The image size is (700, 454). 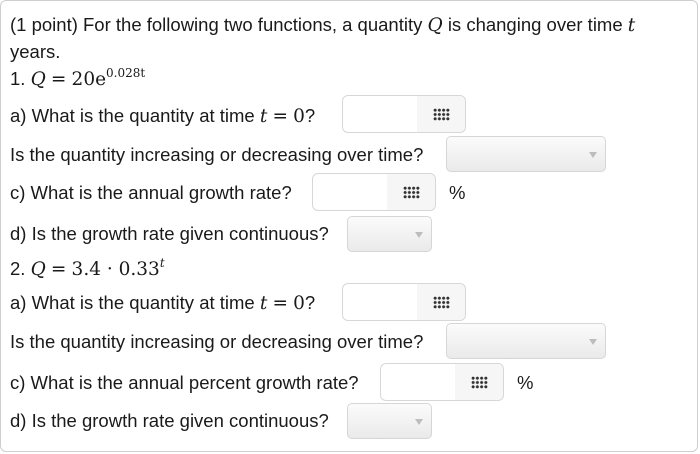 I want to click on function-exponent: 0.028t, so click(x=126, y=73).